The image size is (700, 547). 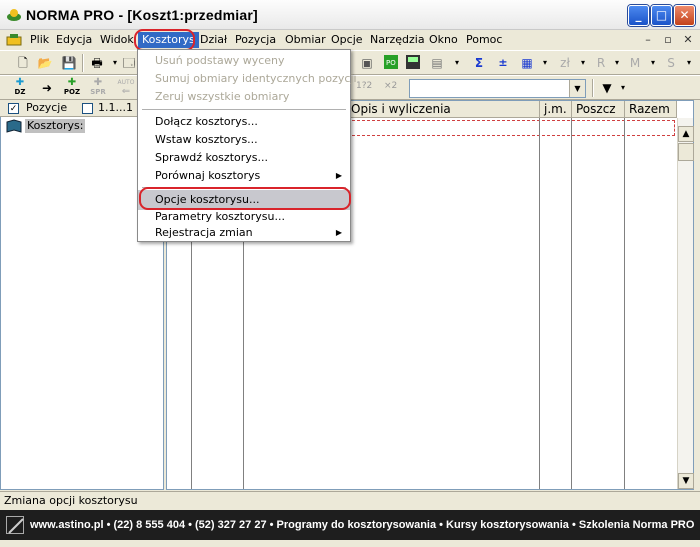 What do you see at coordinates (15, 525) in the screenshot?
I see `astino-logo` at bounding box center [15, 525].